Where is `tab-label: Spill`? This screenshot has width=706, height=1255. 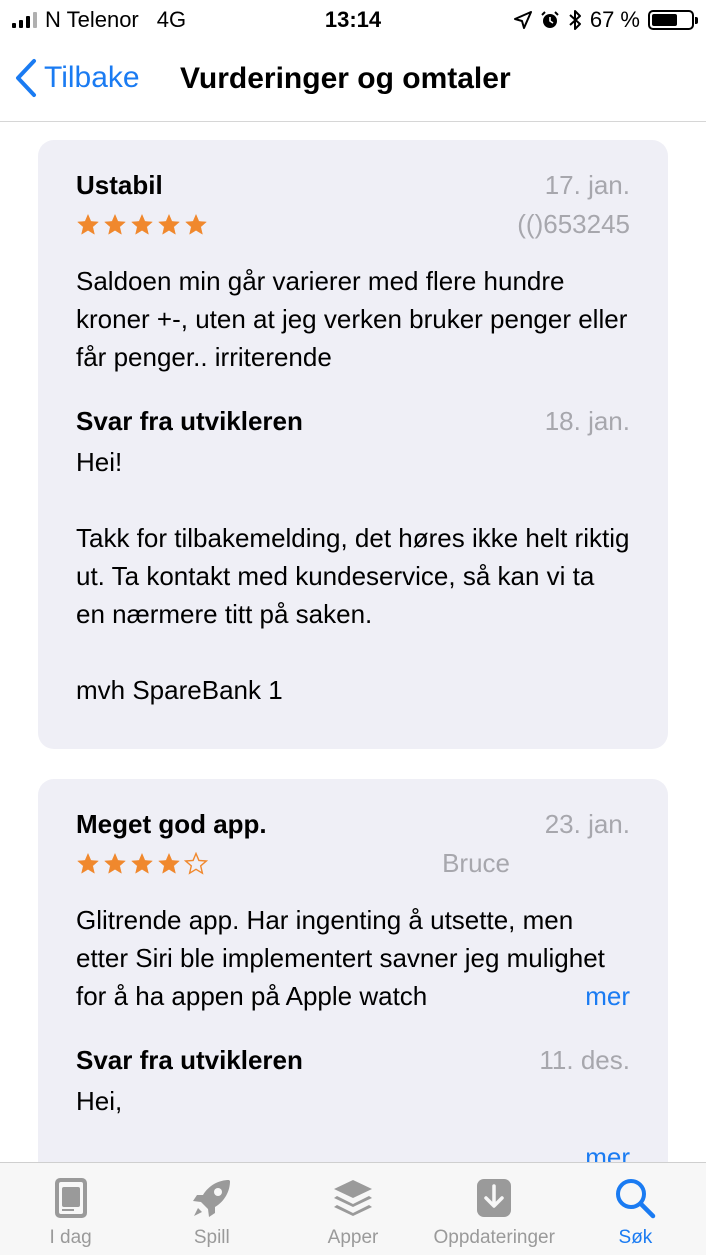
tab-label: Spill is located at coordinates (211, 1237).